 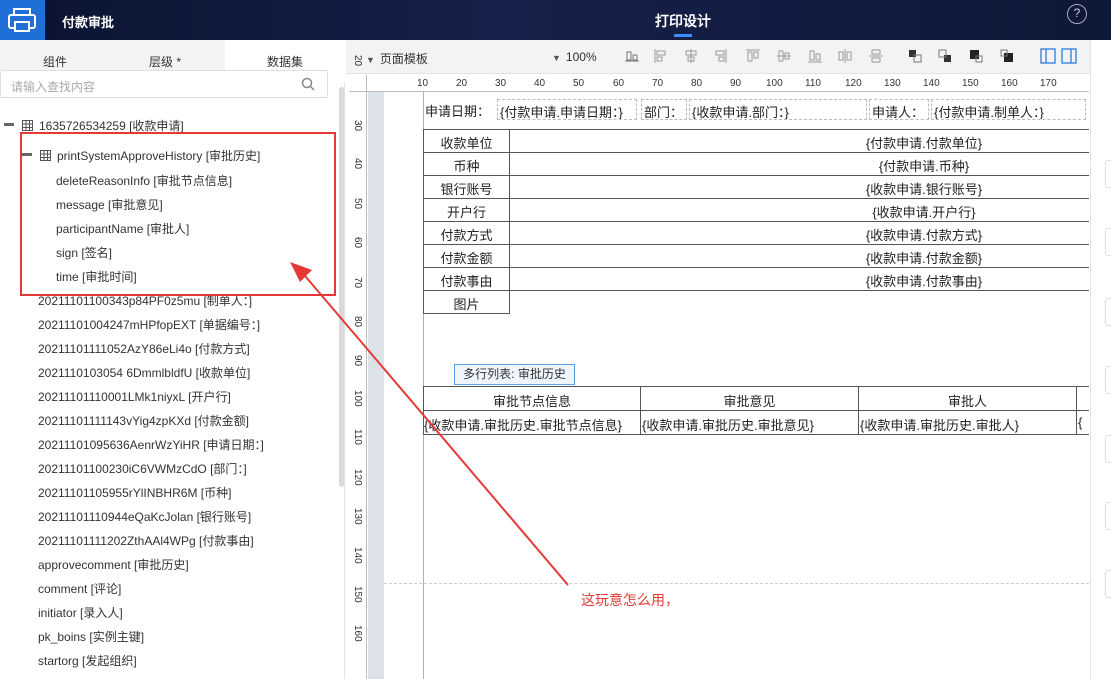 What do you see at coordinates (555, 20) in the screenshot?
I see `app-header: 付款审批 打印设计 ?` at bounding box center [555, 20].